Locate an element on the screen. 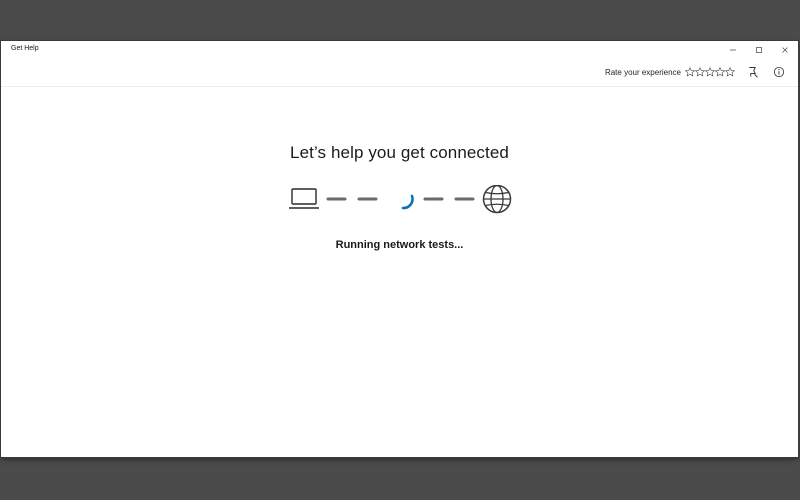 The height and width of the screenshot is (500, 800). maximize-button is located at coordinates (759, 50).